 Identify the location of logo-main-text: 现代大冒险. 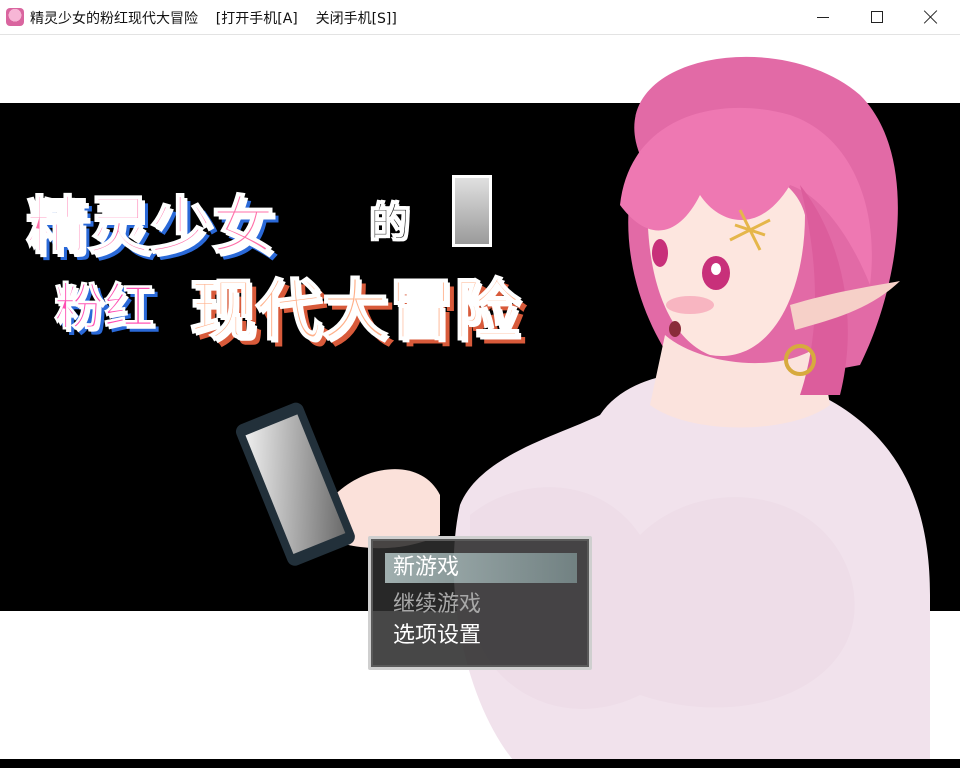
(355, 310).